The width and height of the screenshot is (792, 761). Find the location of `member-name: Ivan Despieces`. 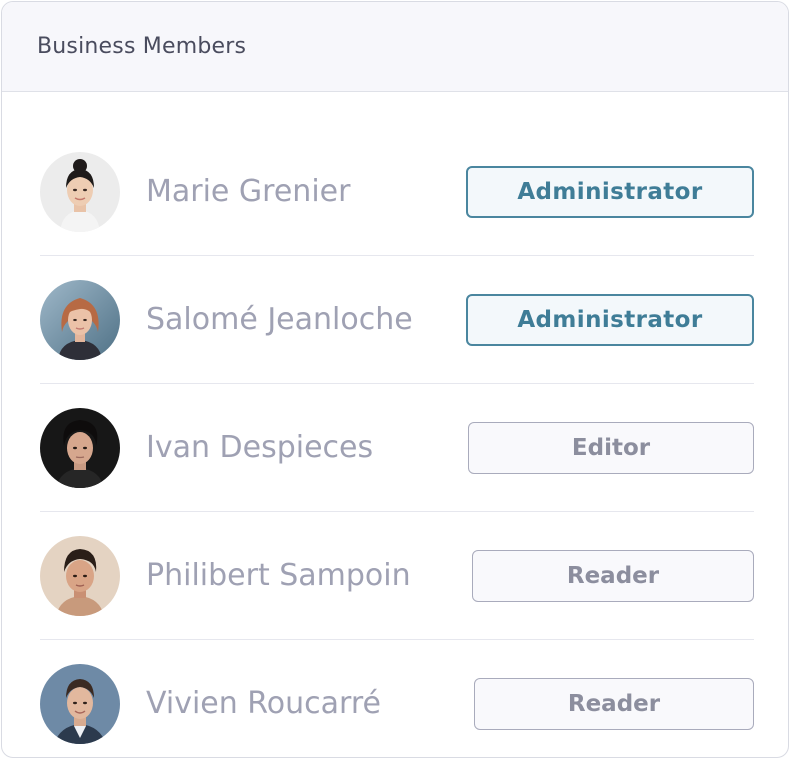

member-name: Ivan Despieces is located at coordinates (260, 447).